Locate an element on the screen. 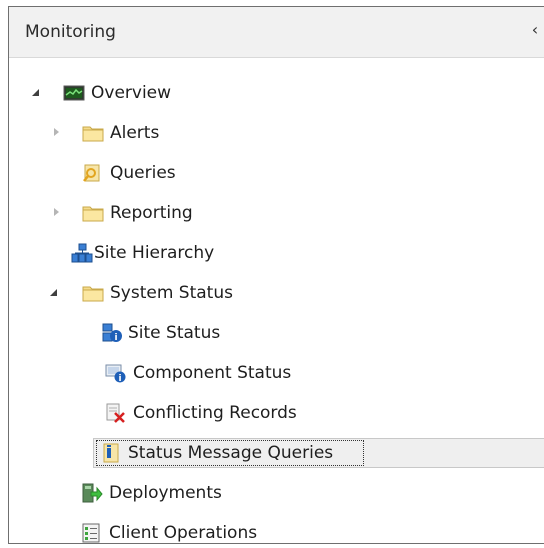 The width and height of the screenshot is (544, 548). tree-item-label: Alerts is located at coordinates (135, 133).